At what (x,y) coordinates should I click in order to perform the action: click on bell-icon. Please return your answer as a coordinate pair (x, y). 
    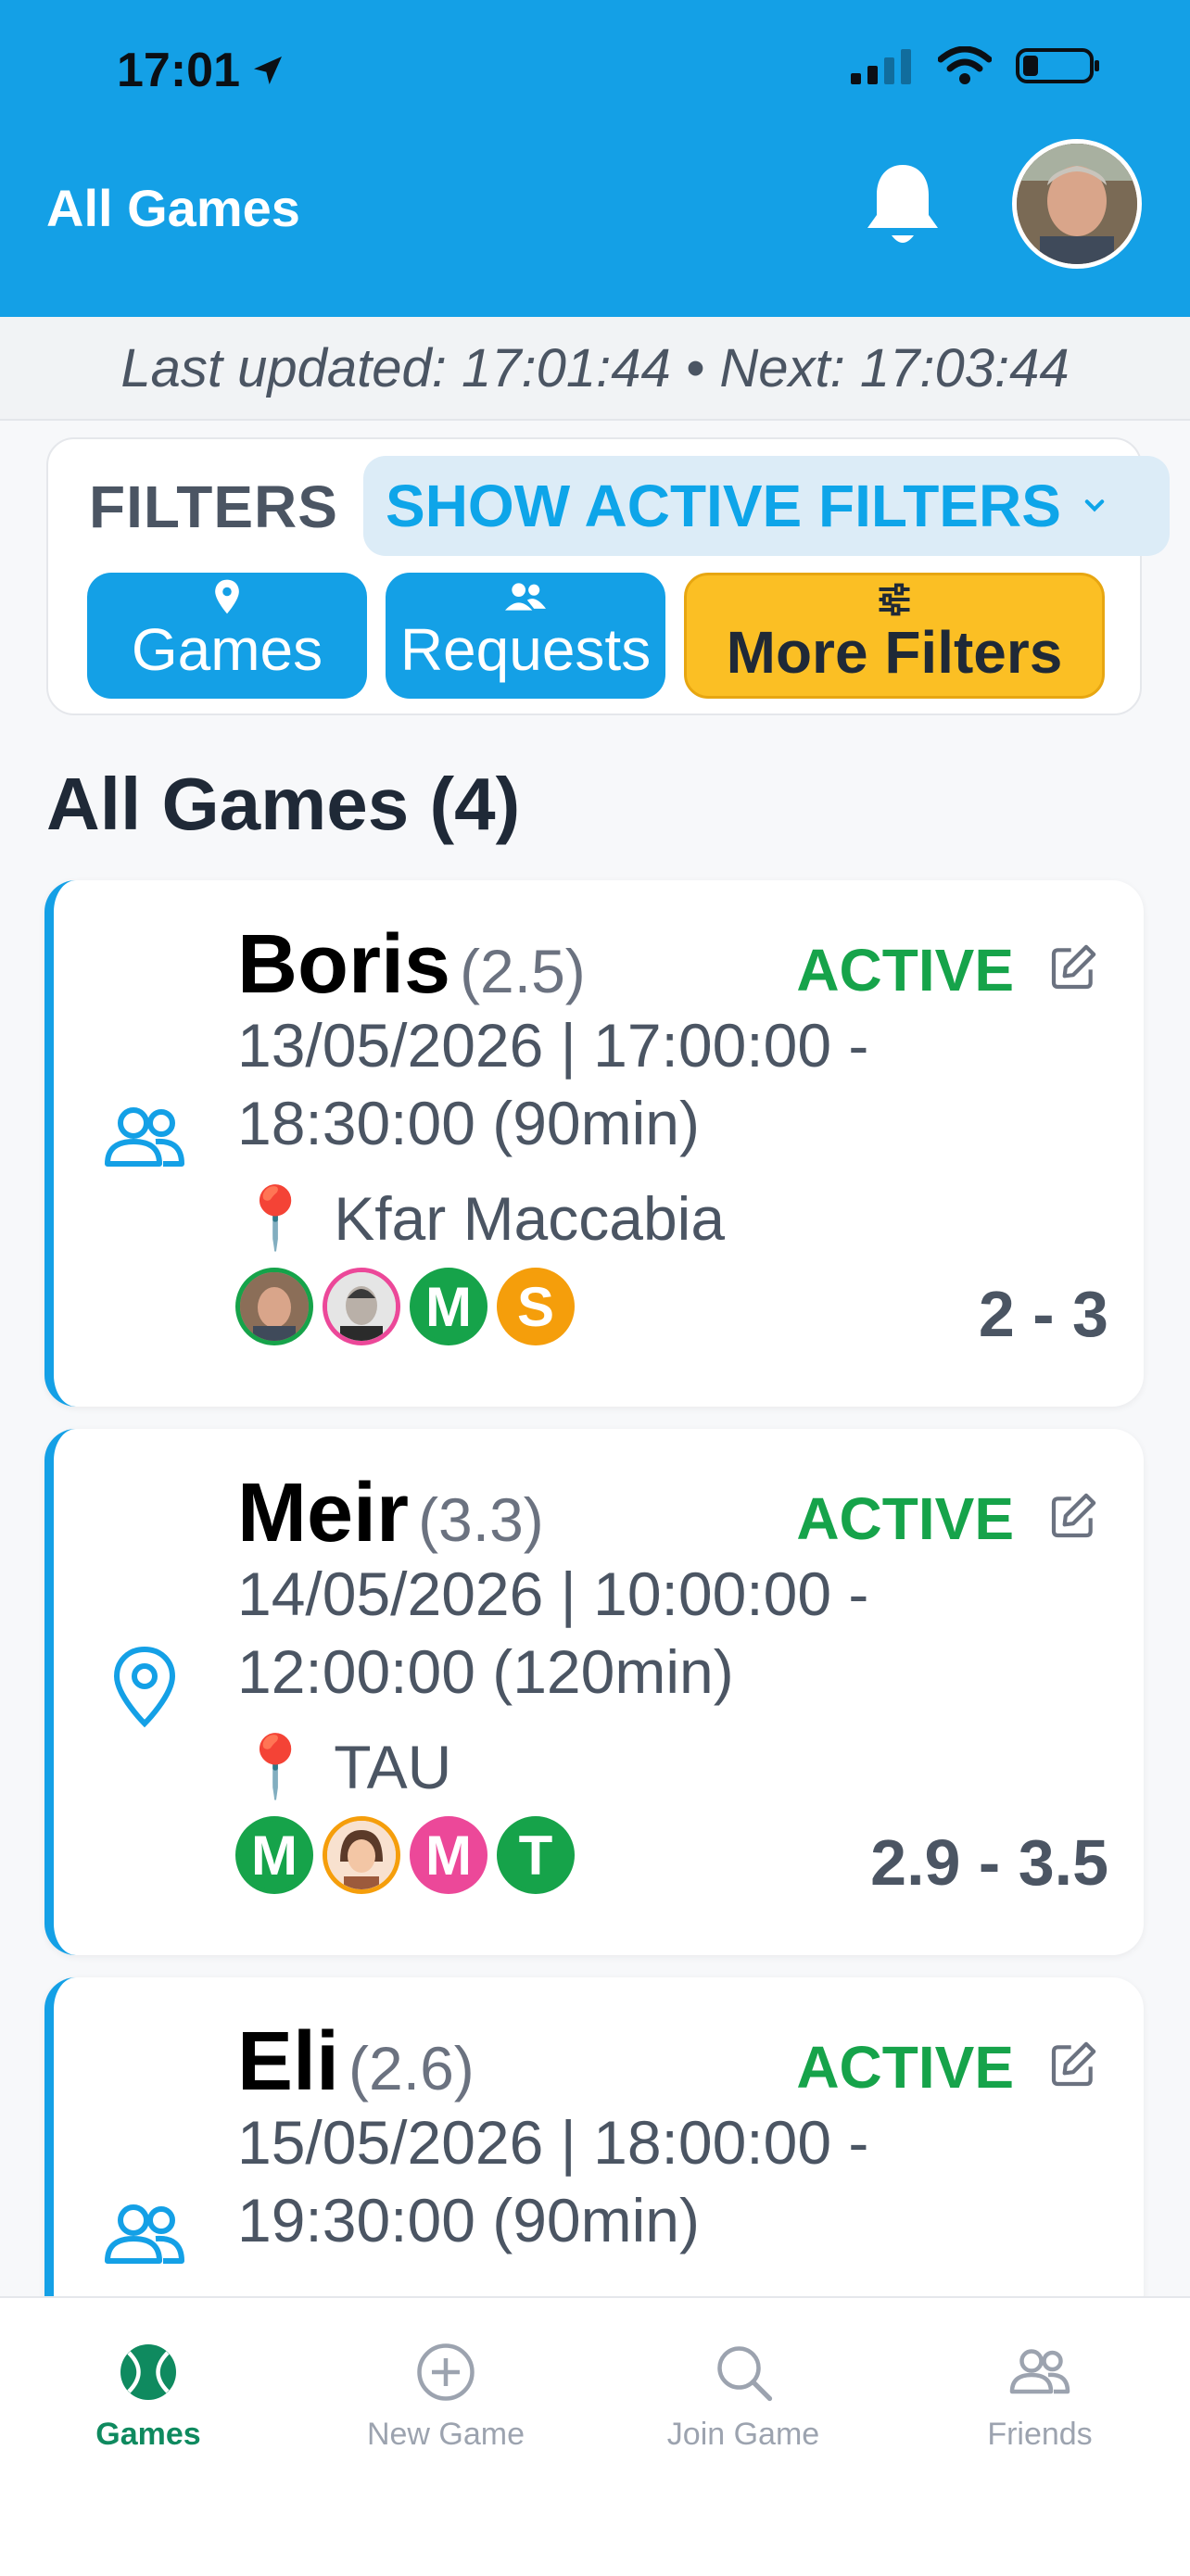
    Looking at the image, I should click on (902, 205).